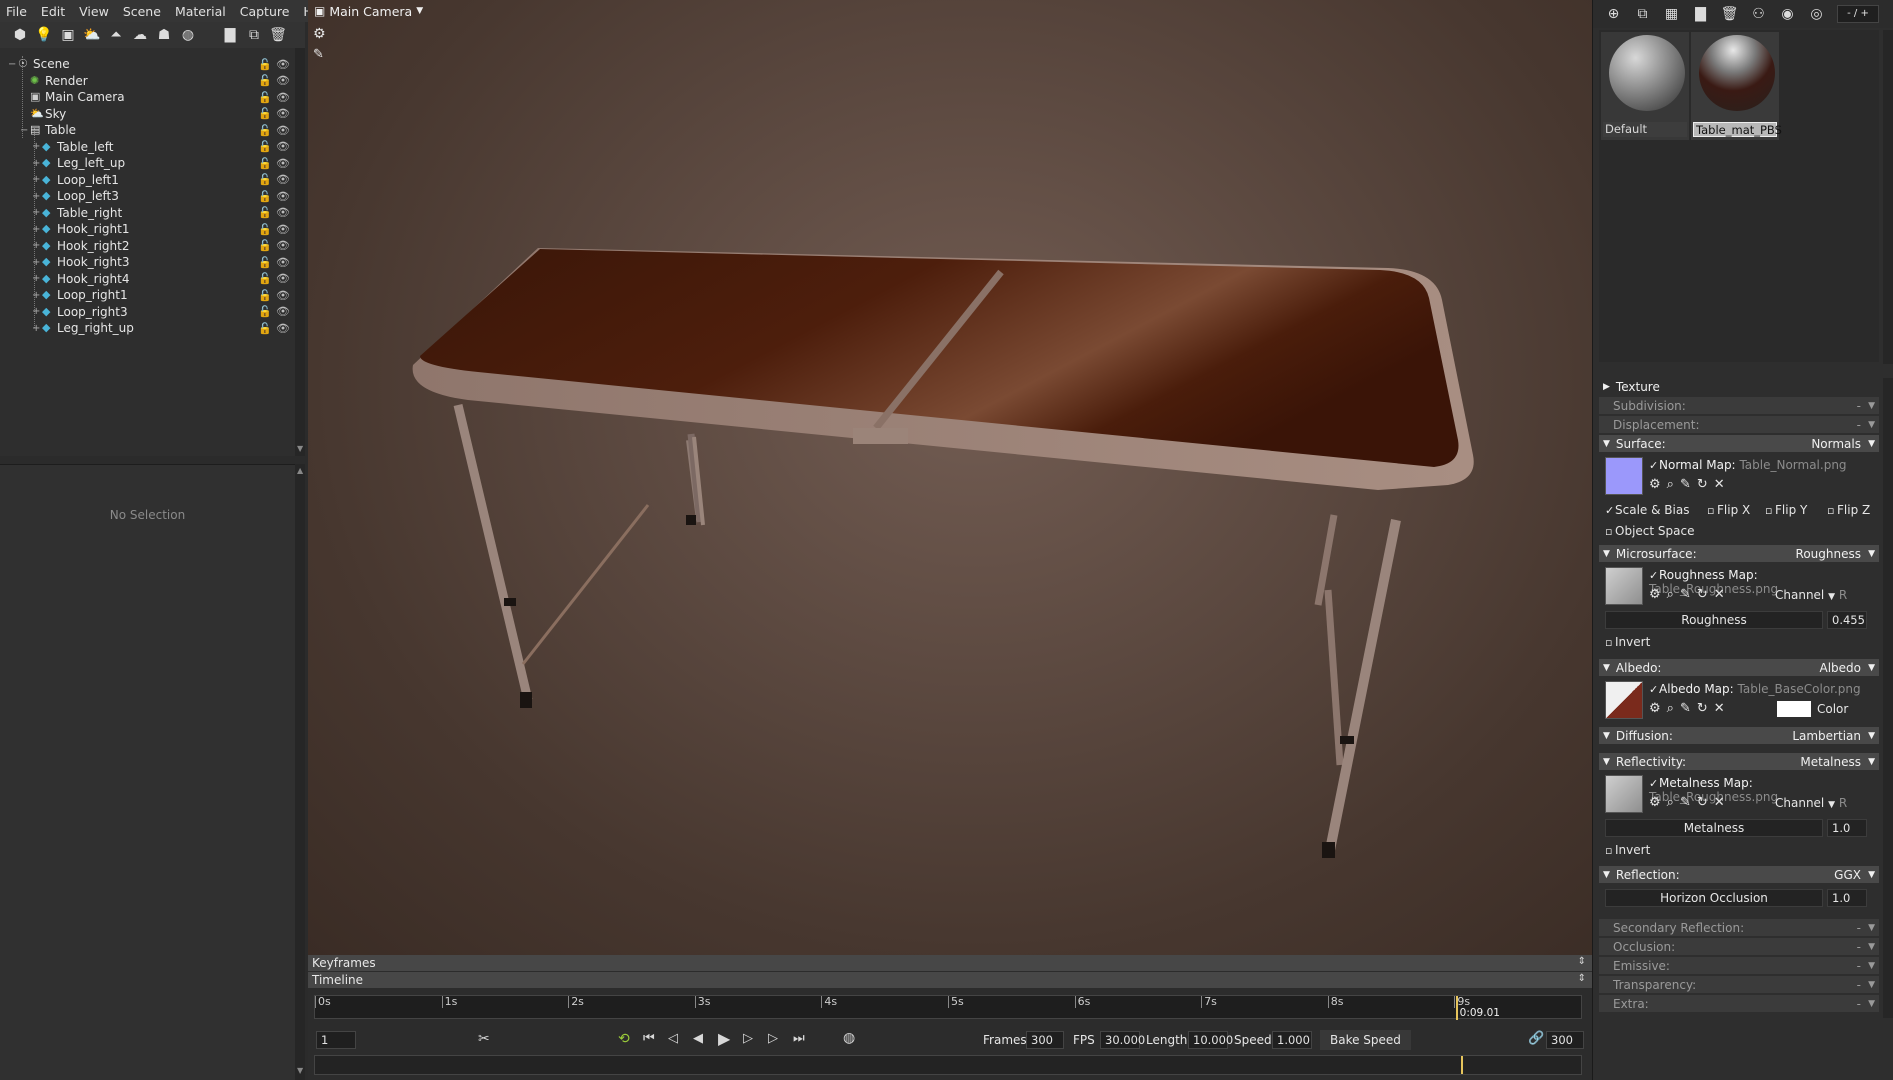 The height and width of the screenshot is (1080, 1893). Describe the element at coordinates (1847, 898) in the screenshot. I see `horizon-occlusion-value: 1.0` at that location.